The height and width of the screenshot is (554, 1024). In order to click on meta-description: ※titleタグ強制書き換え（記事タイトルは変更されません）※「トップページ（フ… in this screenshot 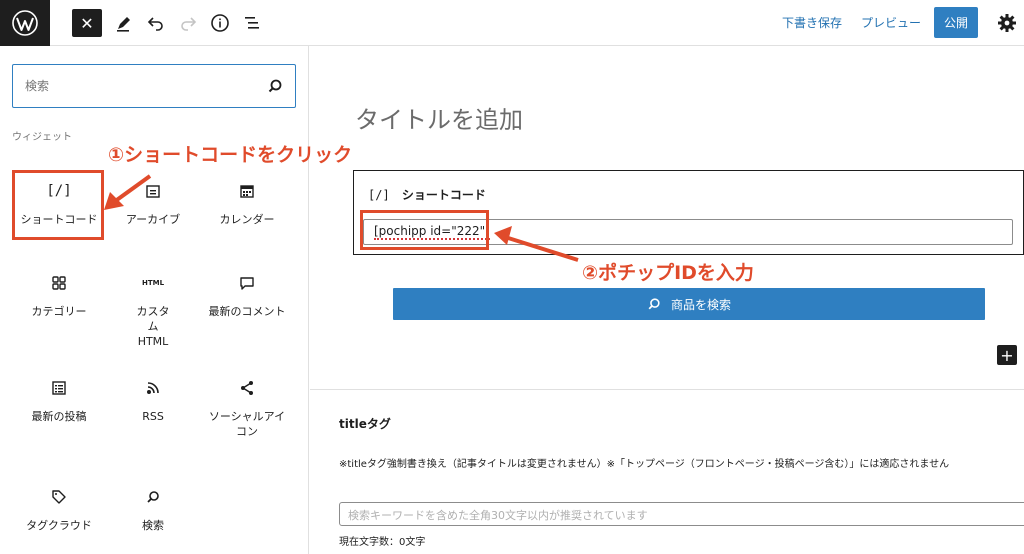, I will do `click(644, 464)`.